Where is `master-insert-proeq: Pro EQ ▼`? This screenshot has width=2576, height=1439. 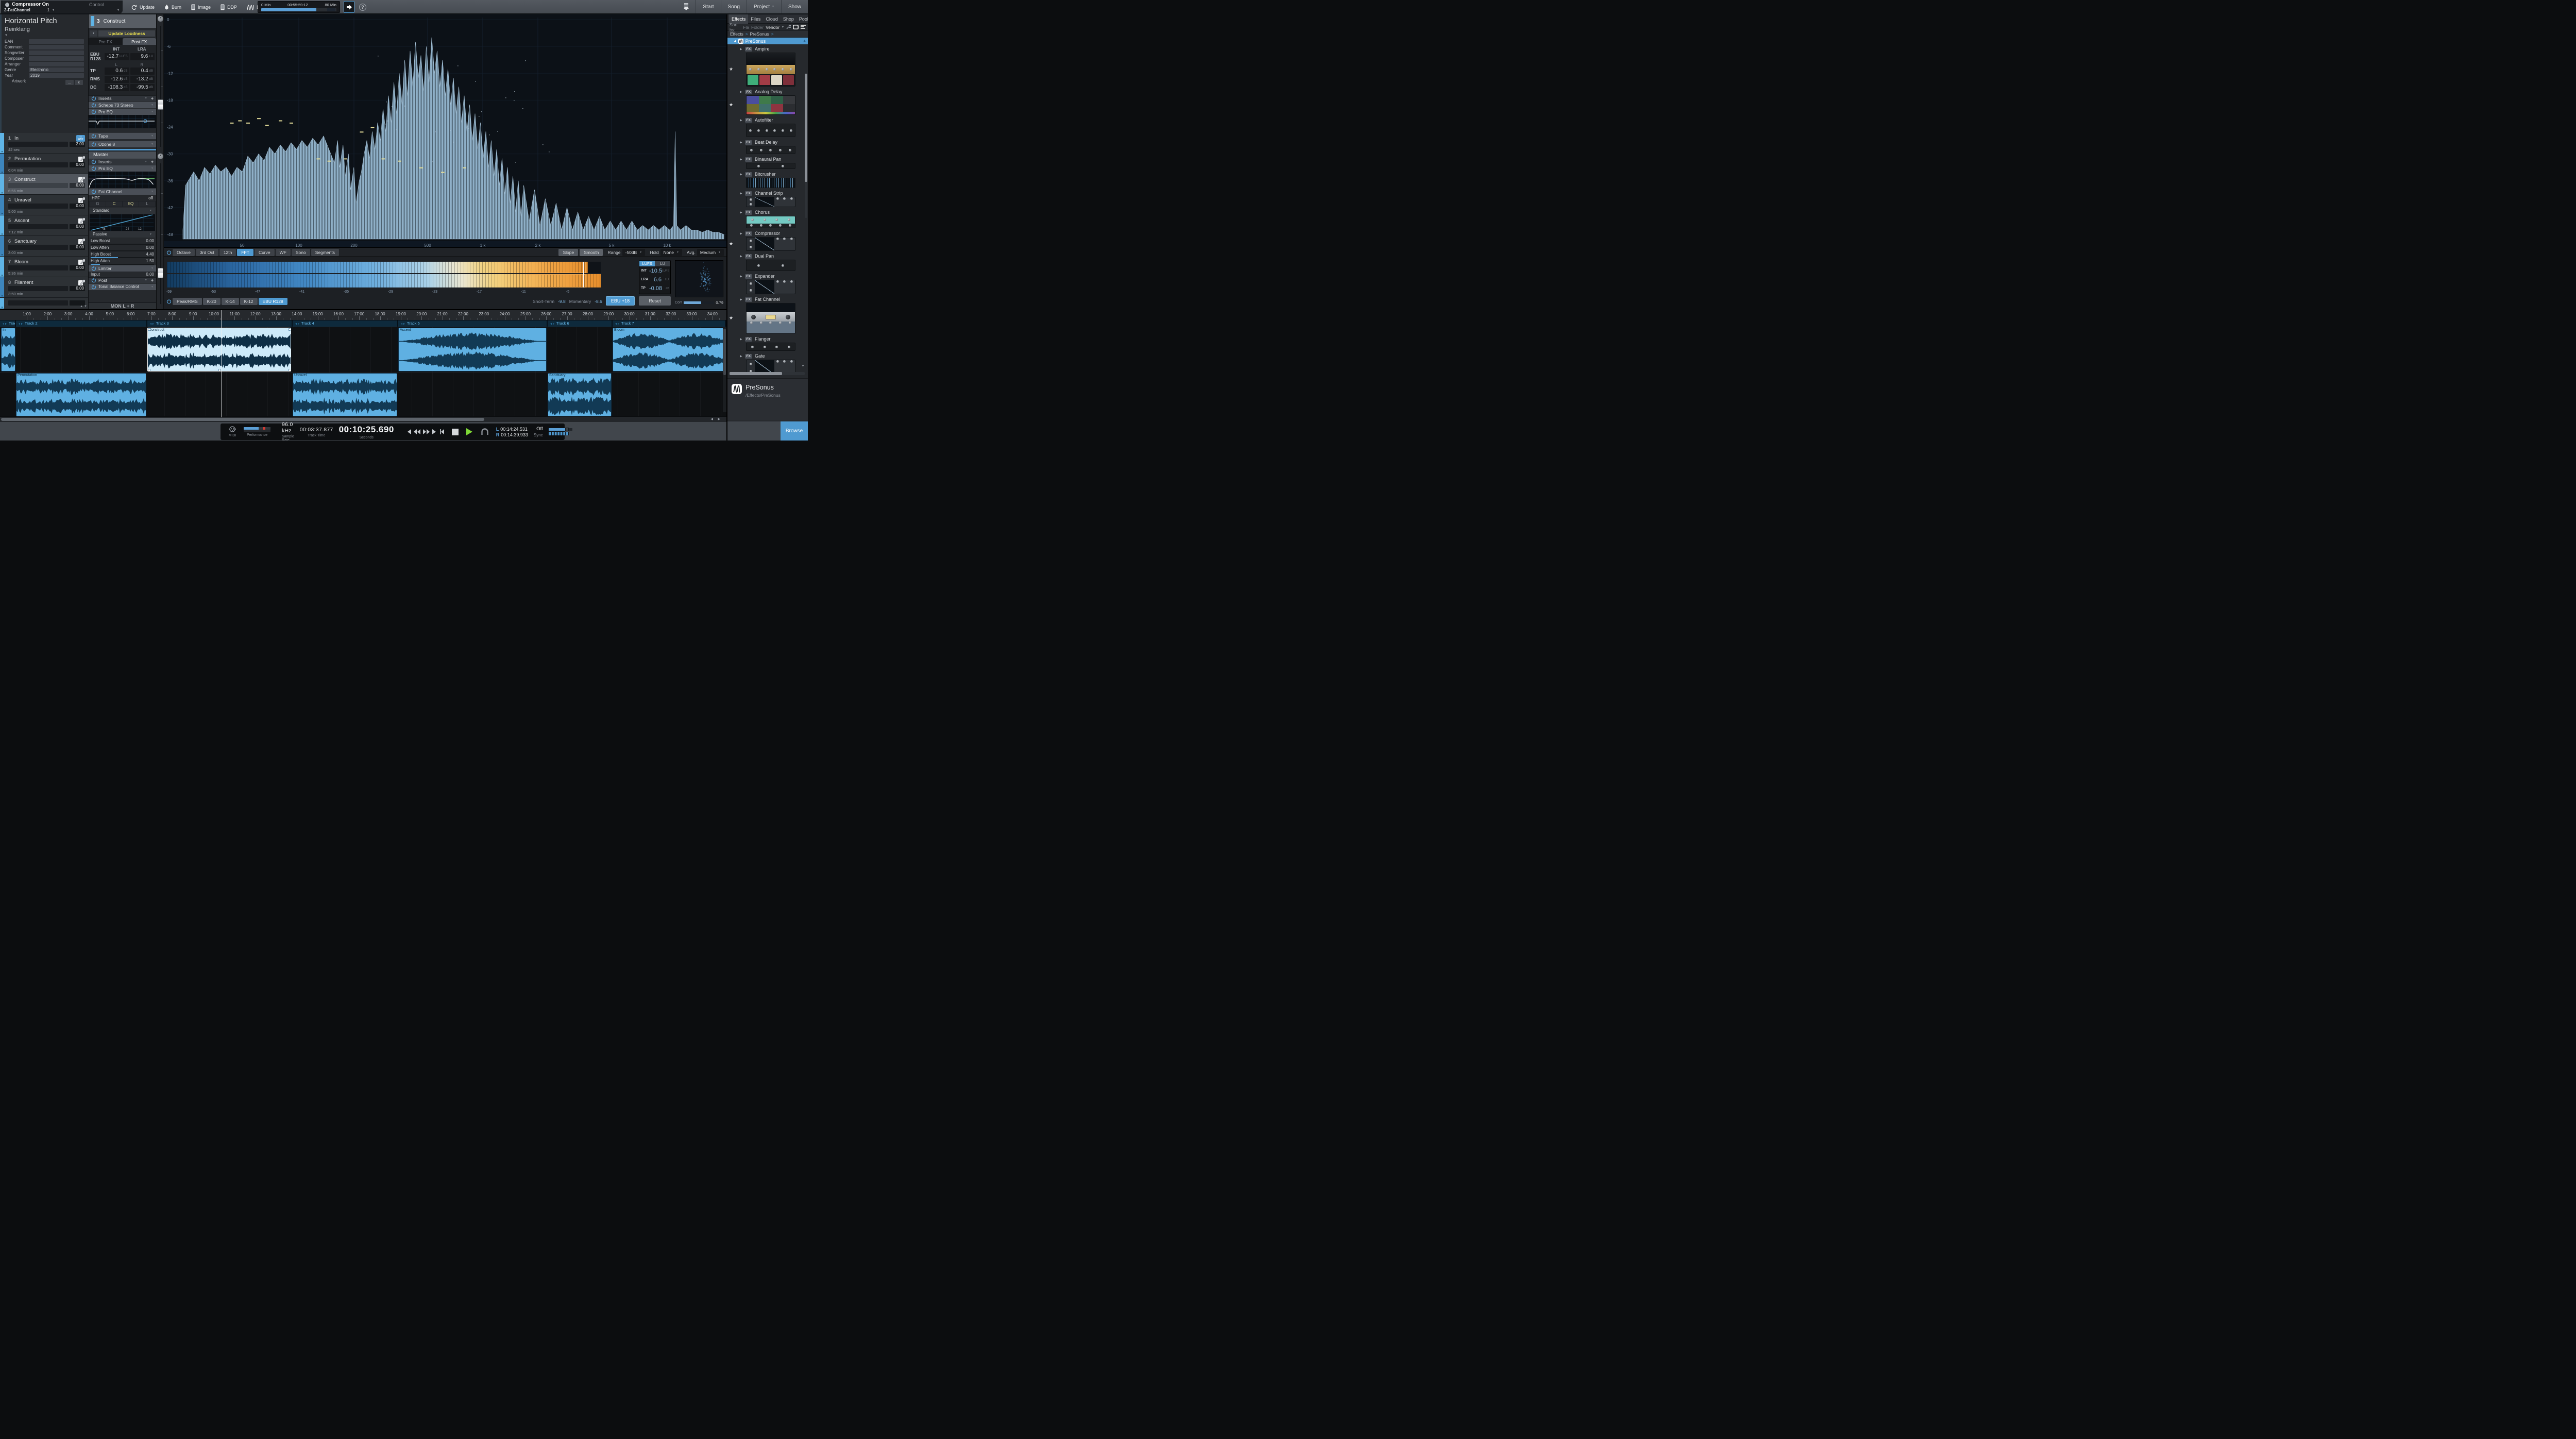 master-insert-proeq: Pro EQ ▼ is located at coordinates (122, 168).